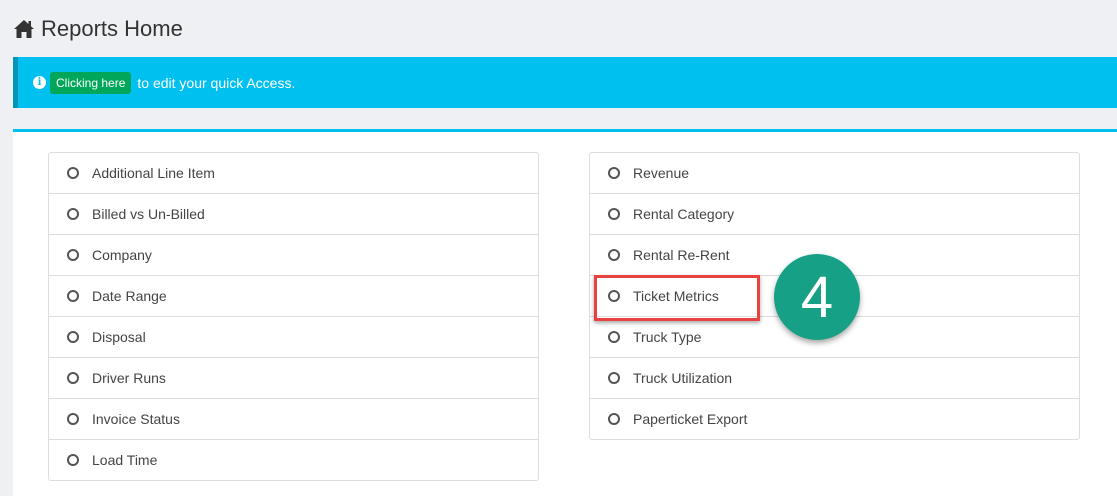 The width and height of the screenshot is (1117, 496). What do you see at coordinates (293, 173) in the screenshot?
I see `report-item-additional-line-item: Additional Line Item` at bounding box center [293, 173].